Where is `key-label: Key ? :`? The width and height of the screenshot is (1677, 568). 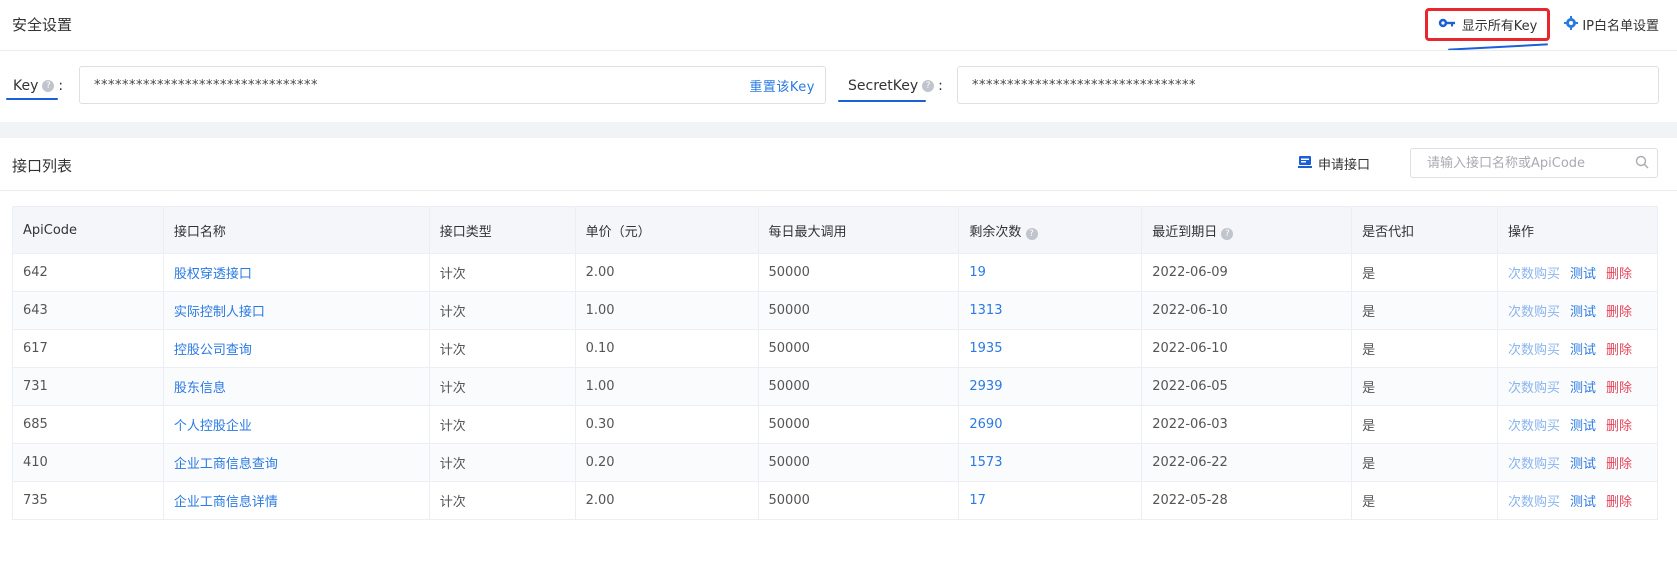
key-label: Key ? : is located at coordinates (38, 86).